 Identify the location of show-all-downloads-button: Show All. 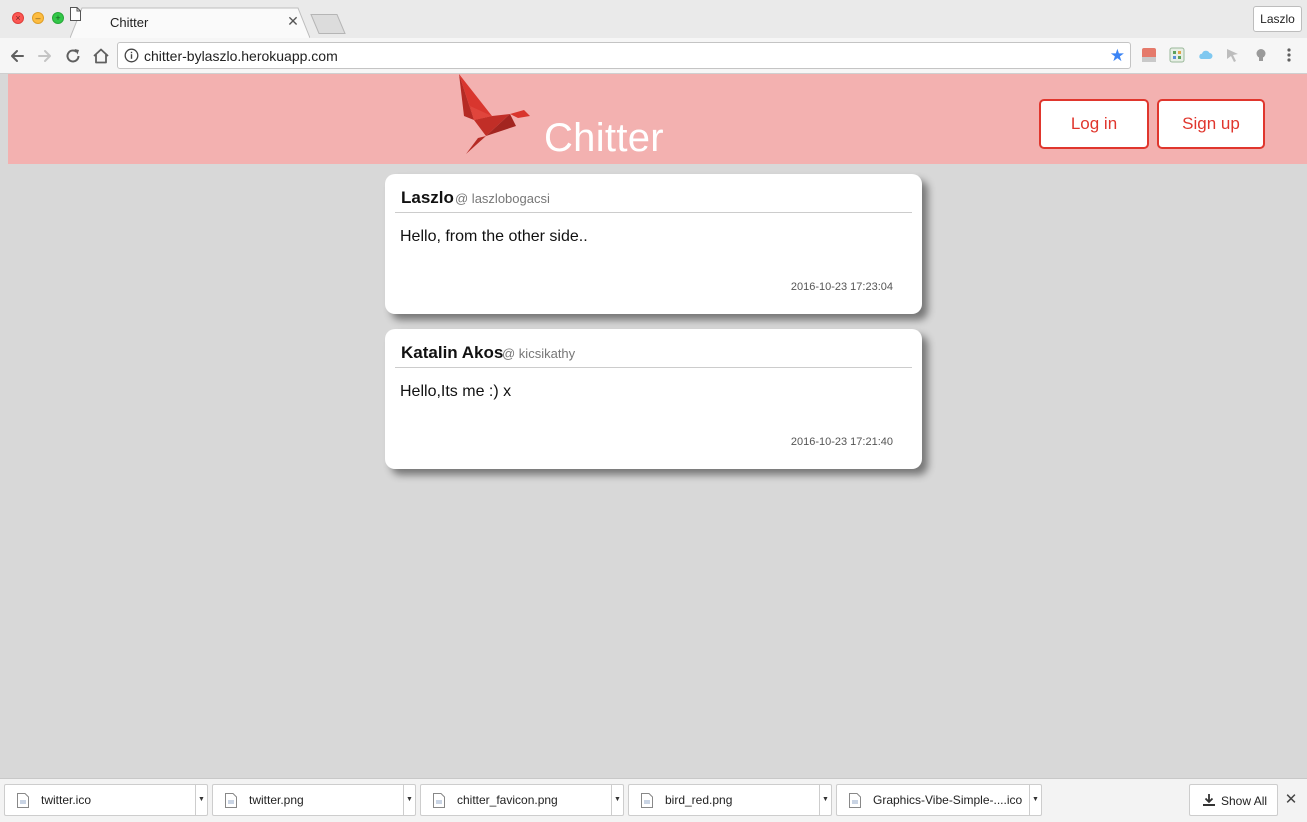
(1233, 800).